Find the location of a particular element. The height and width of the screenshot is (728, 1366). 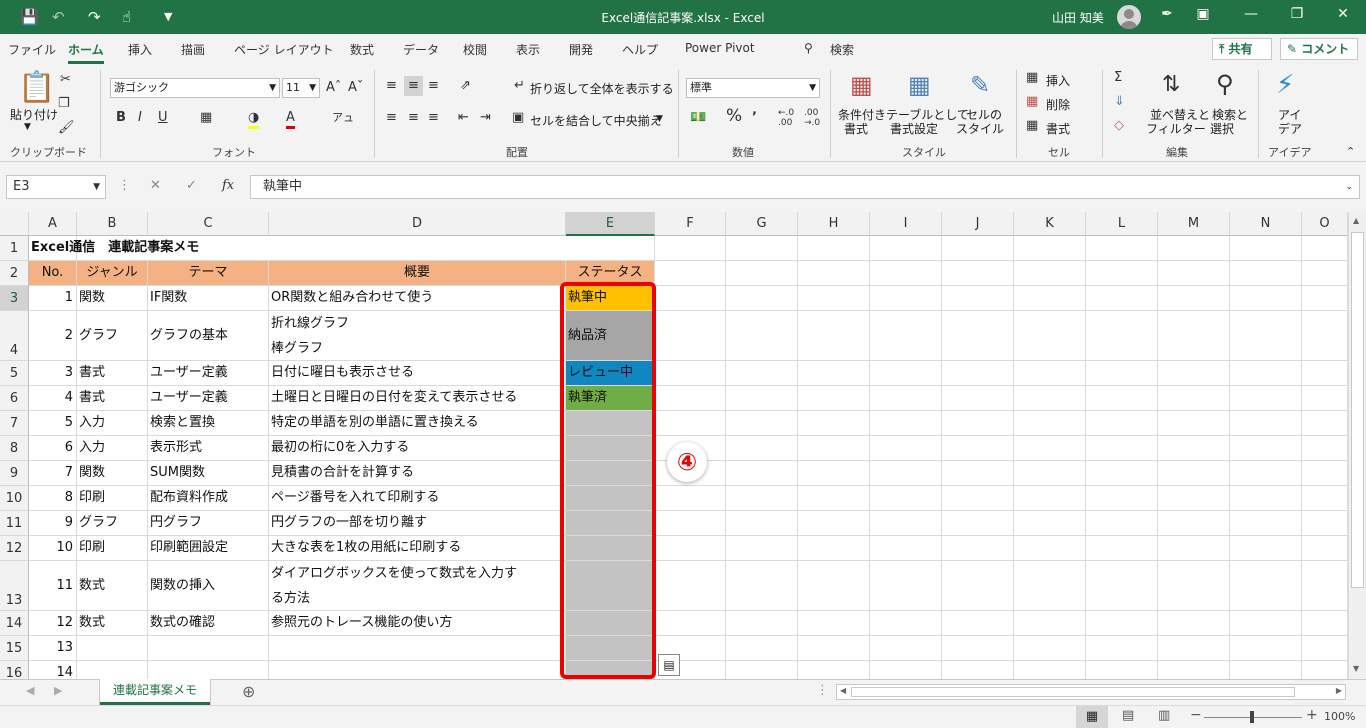

cell-f13 is located at coordinates (690, 586).